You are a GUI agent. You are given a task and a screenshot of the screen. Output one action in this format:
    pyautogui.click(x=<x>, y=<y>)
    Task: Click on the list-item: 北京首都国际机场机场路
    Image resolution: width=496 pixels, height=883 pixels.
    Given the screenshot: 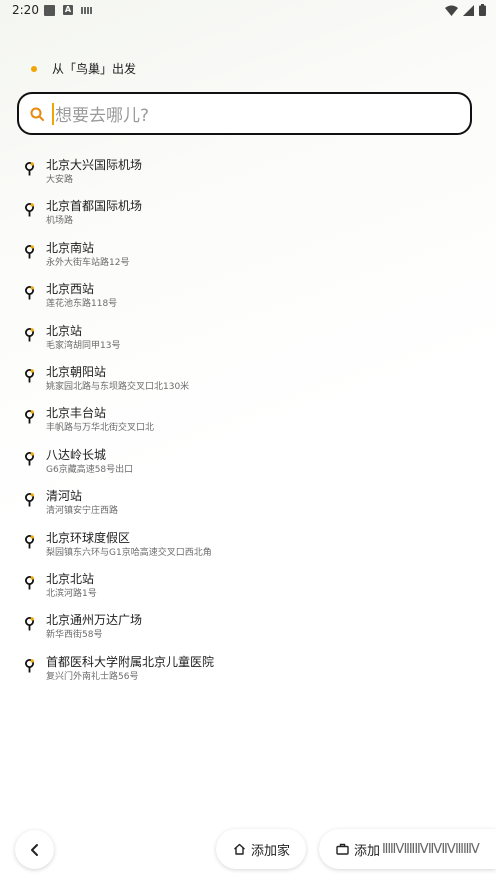 What is the action you would take?
    pyautogui.click(x=248, y=214)
    